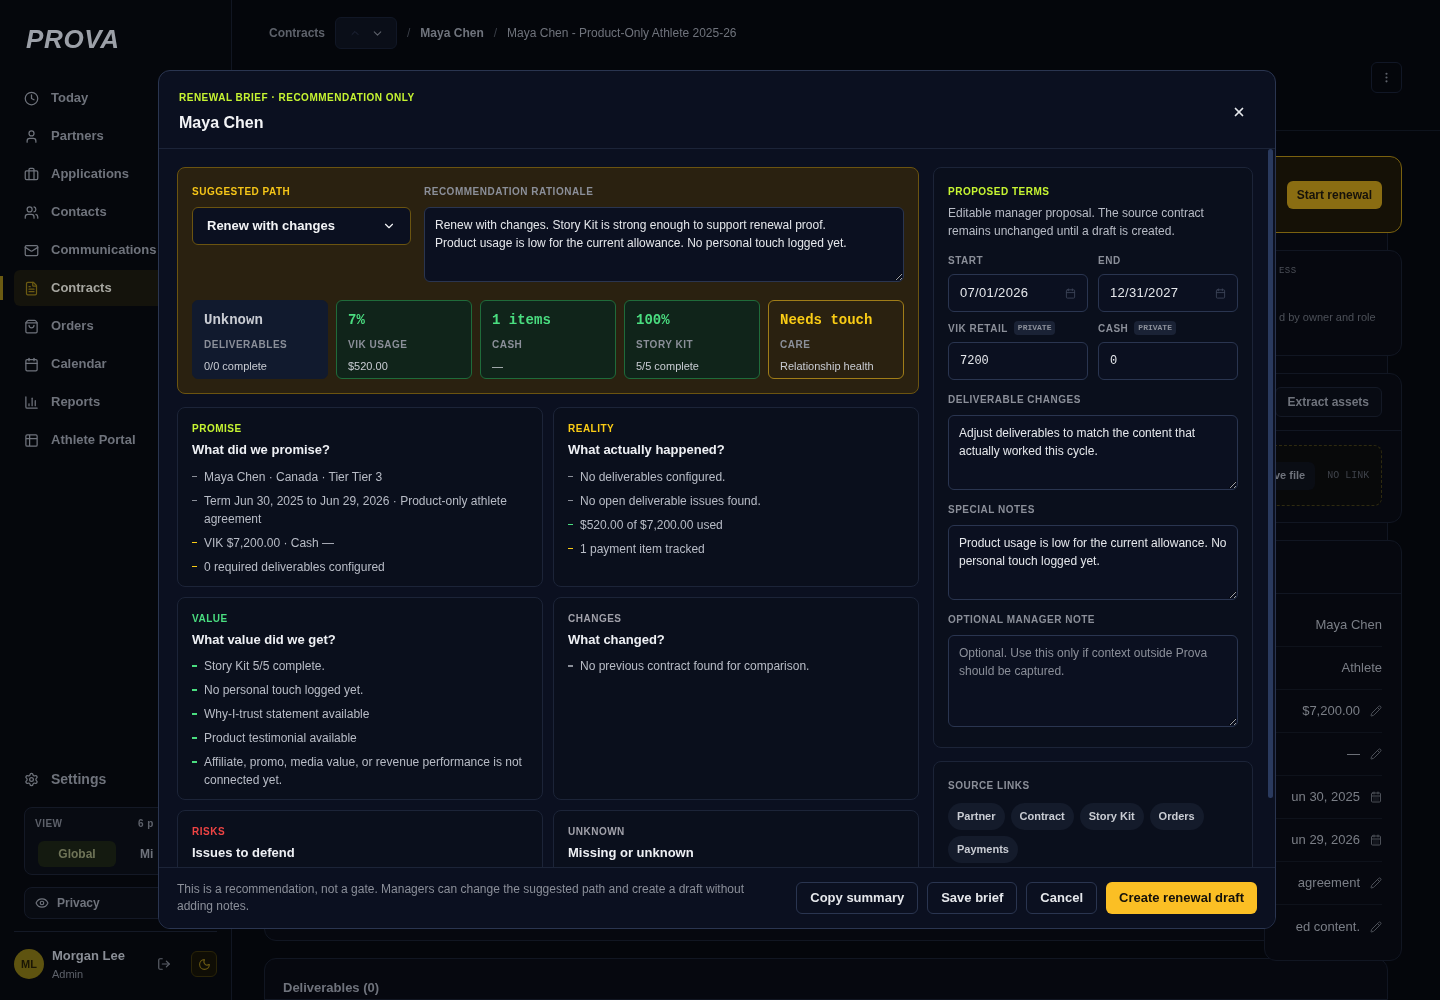  Describe the element at coordinates (68, 974) in the screenshot. I see `user-role: Admin` at that location.